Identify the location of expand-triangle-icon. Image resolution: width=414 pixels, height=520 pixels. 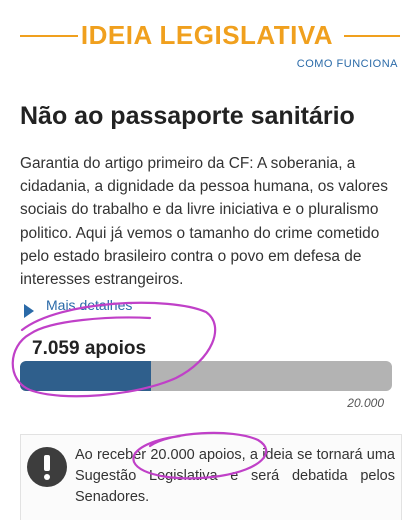
(29, 311).